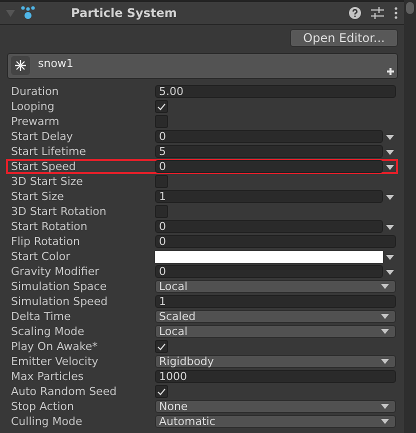 Image resolution: width=416 pixels, height=433 pixels. Describe the element at coordinates (38, 196) in the screenshot. I see `property-label: Start Size` at that location.